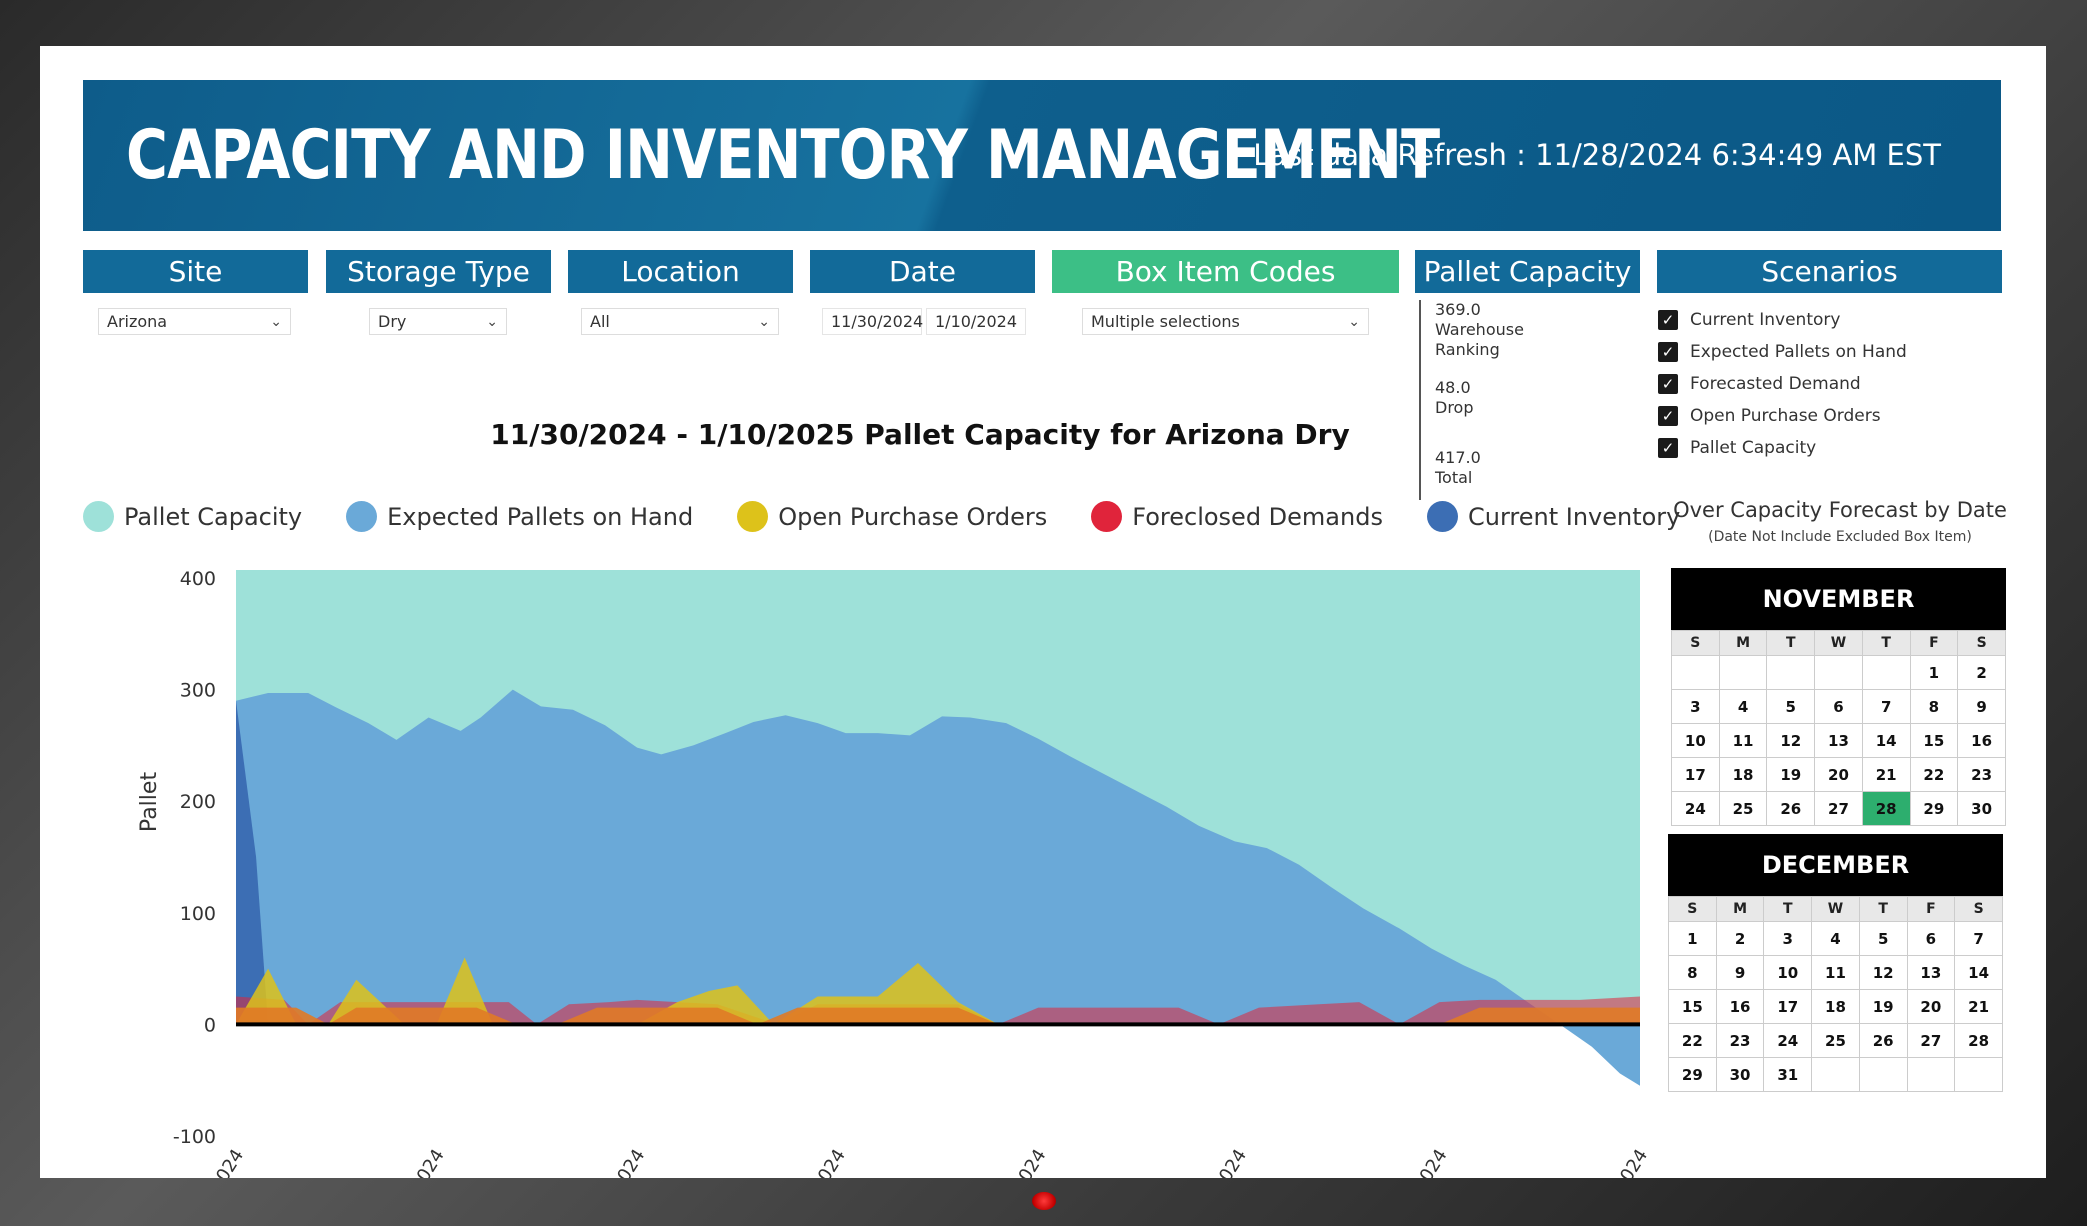  Describe the element at coordinates (1421, 1162) in the screenshot. I see `x-tick-label: 1/5/2024` at that location.